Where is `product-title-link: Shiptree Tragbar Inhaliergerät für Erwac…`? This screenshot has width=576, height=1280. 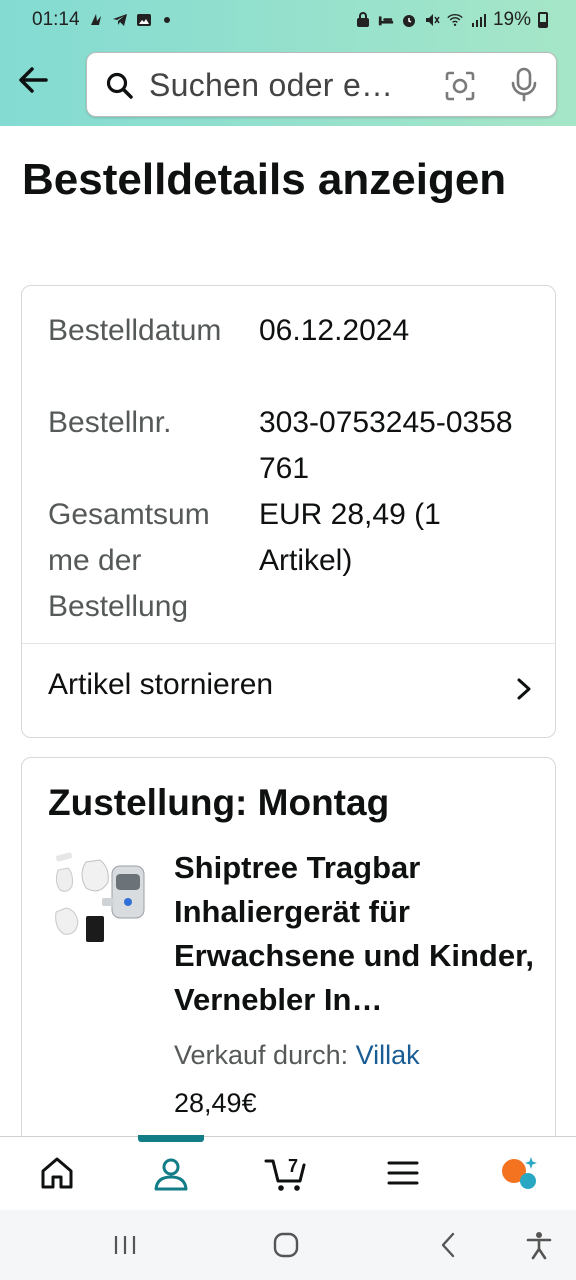 product-title-link: Shiptree Tragbar Inhaliergerät für Erwac… is located at coordinates (356, 934).